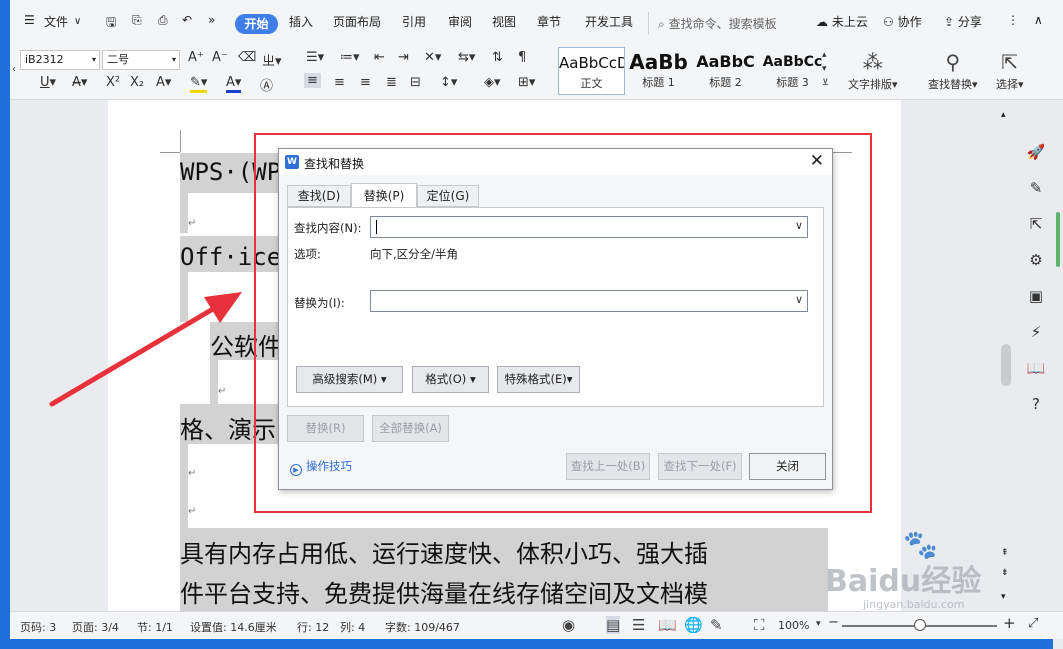 The width and height of the screenshot is (1063, 649). Describe the element at coordinates (184, 213) in the screenshot. I see `selection-highlight` at that location.